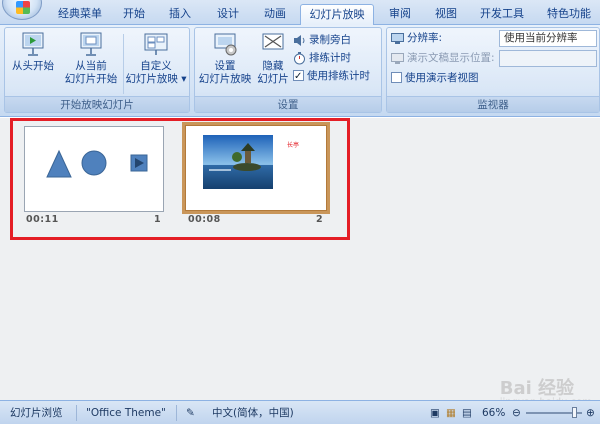 This screenshot has height=438, width=600. Describe the element at coordinates (300, 431) in the screenshot. I see `bottom-strip` at that location.